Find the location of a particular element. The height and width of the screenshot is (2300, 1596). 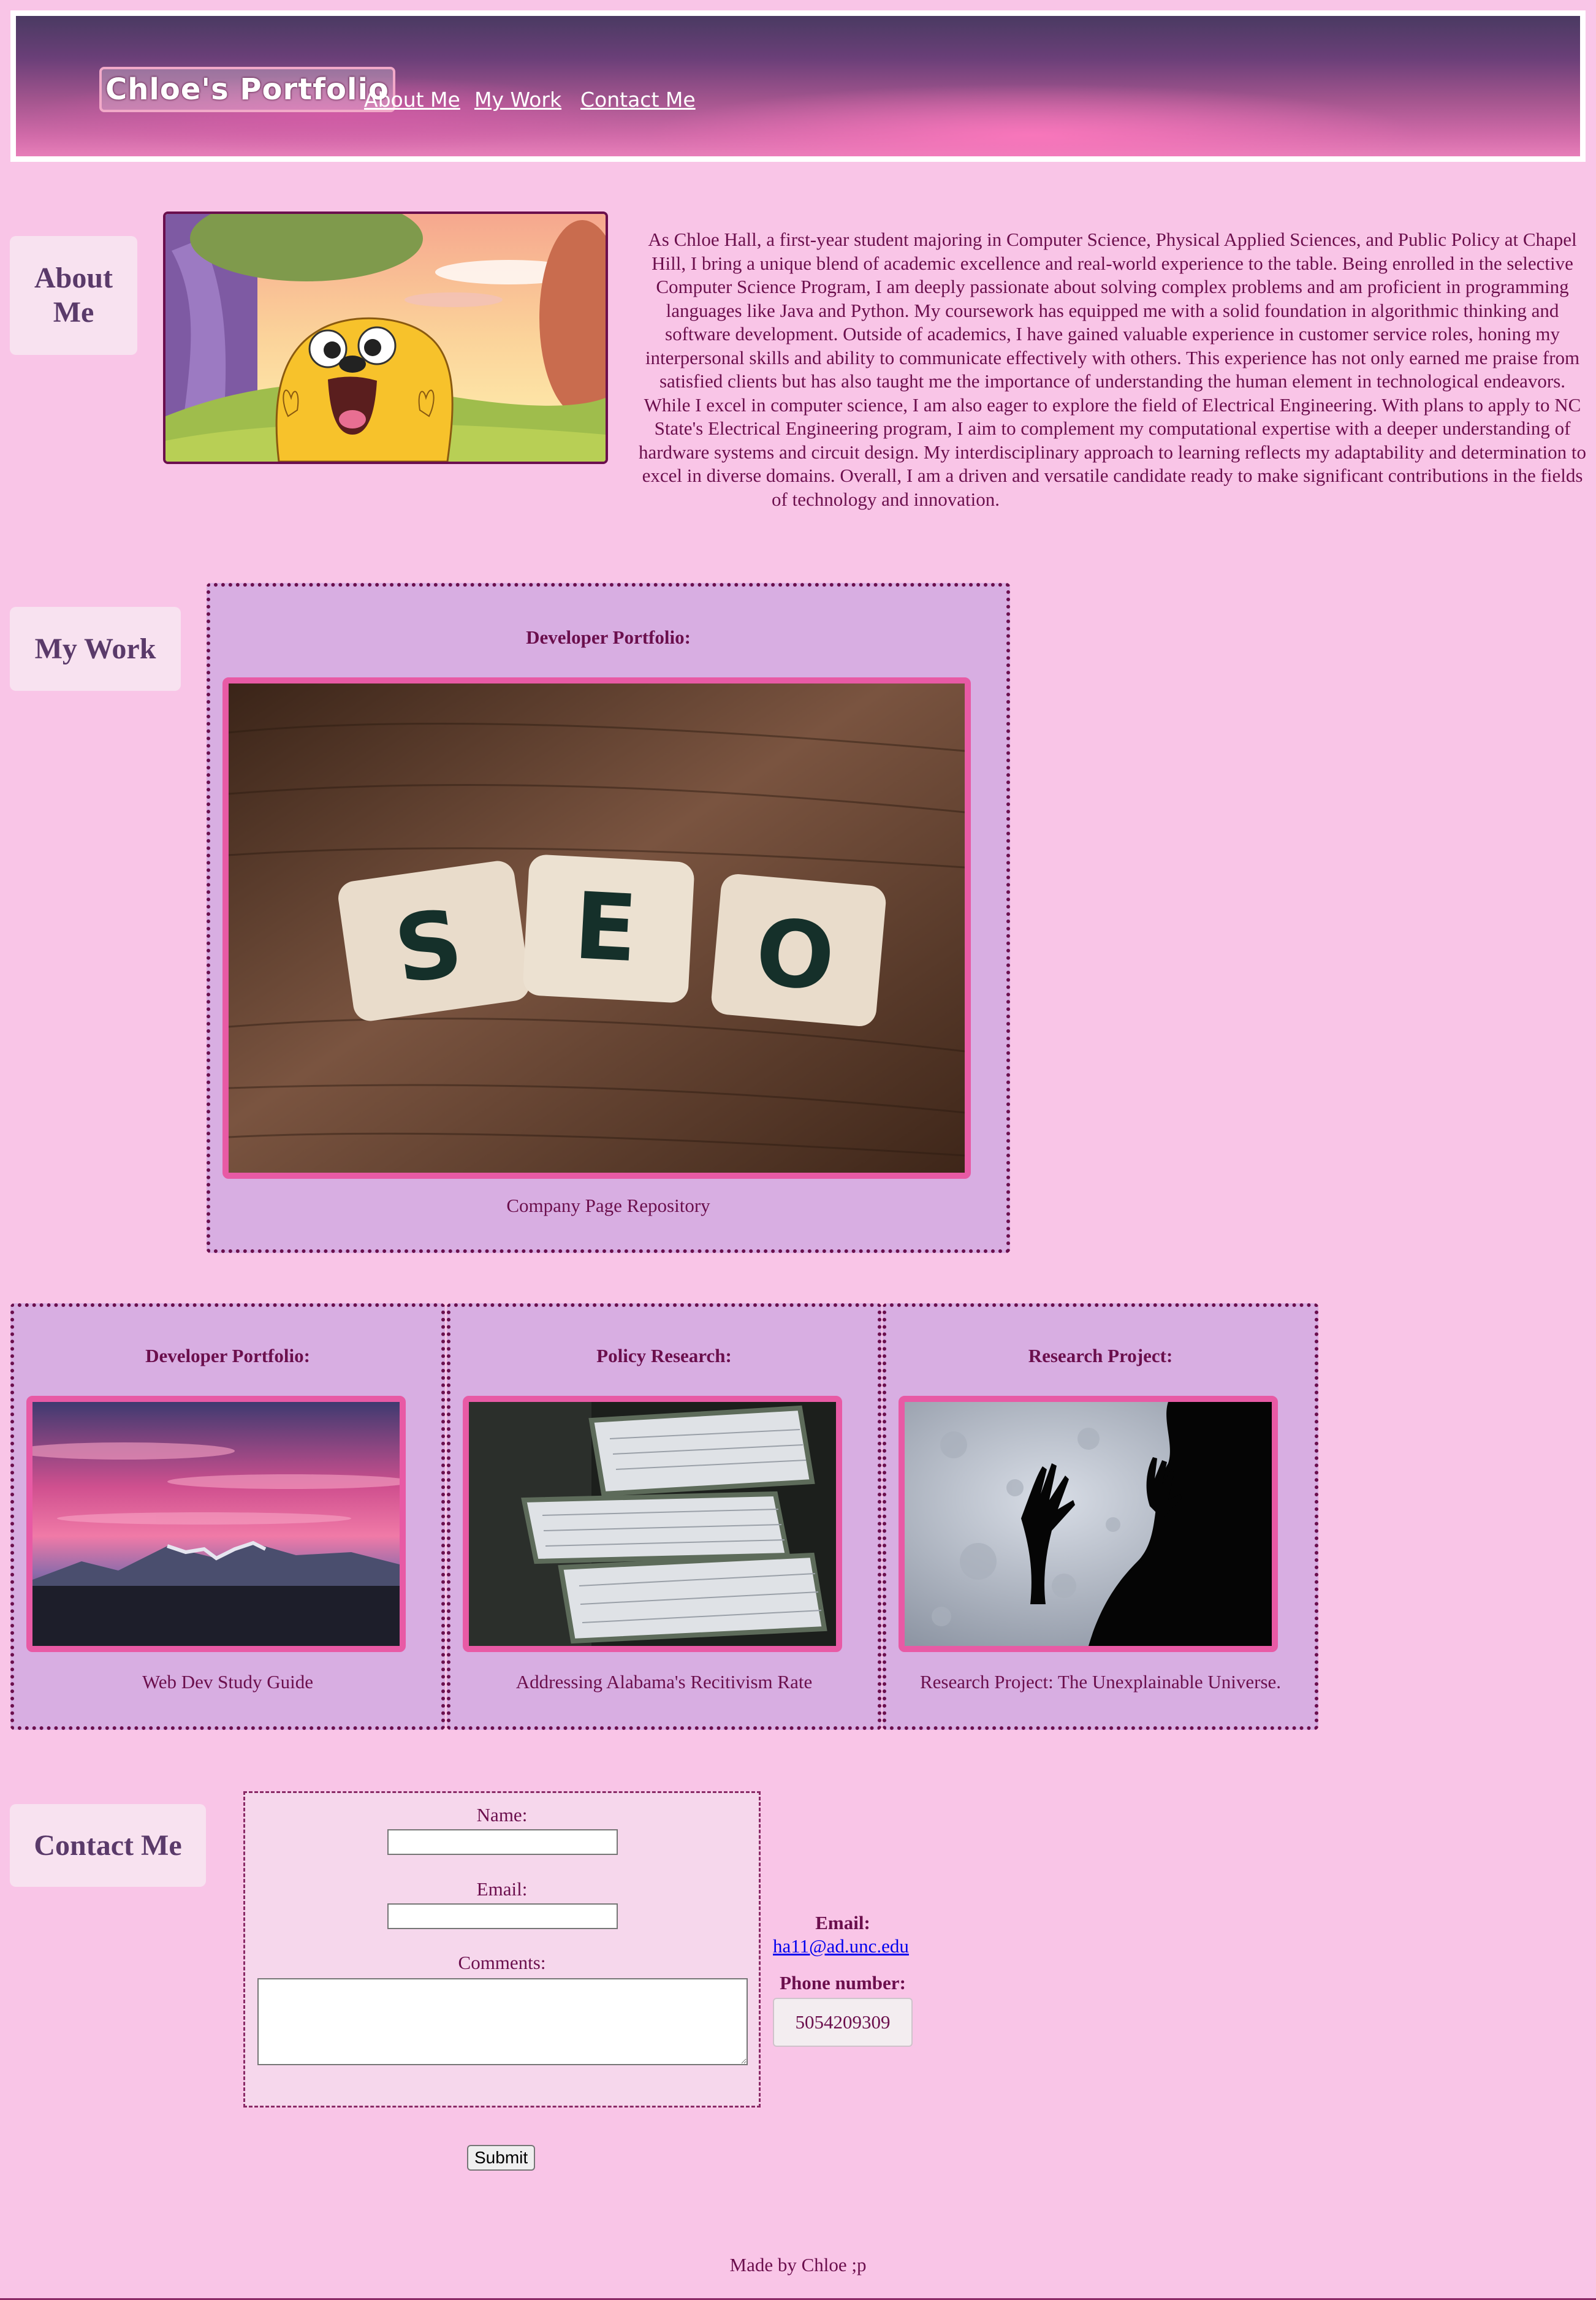

contact-form: Name: Email: Comments: is located at coordinates (502, 1949).